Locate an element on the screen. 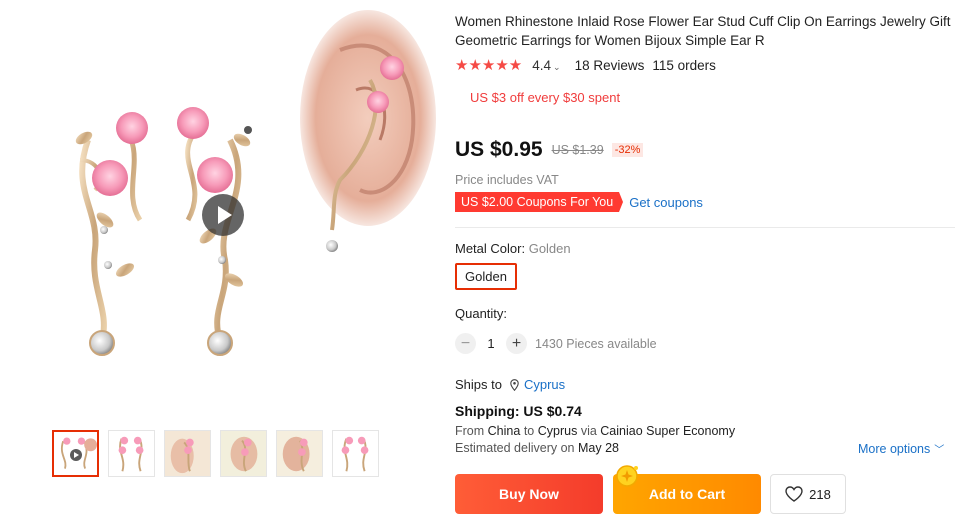 The width and height of the screenshot is (965, 526). location-pin-icon is located at coordinates (514, 384).